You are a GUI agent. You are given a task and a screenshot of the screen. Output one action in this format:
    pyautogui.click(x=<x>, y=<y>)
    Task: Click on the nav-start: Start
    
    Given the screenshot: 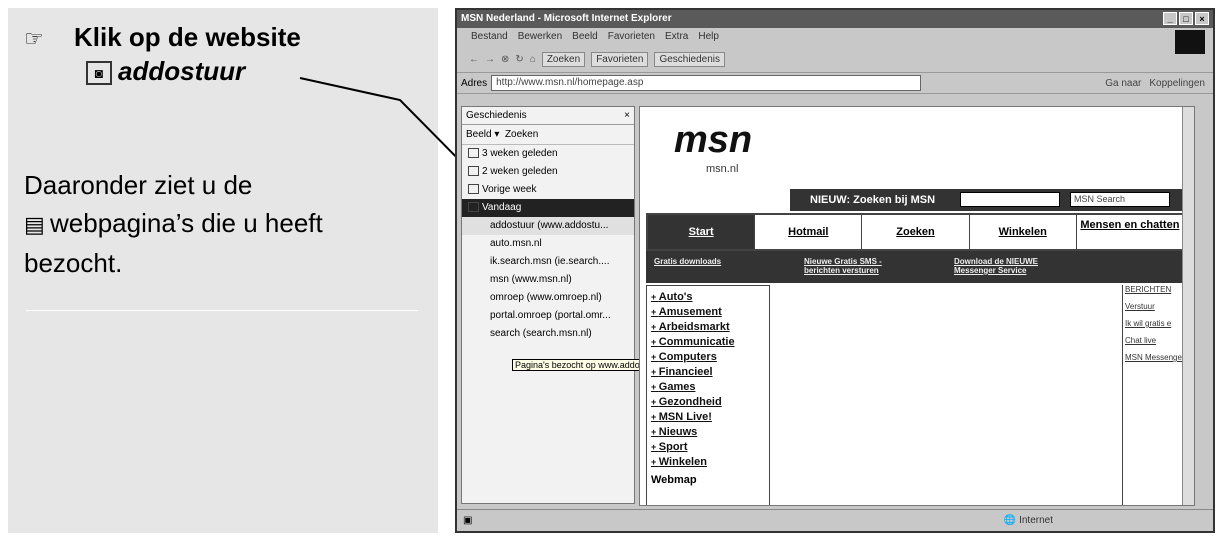 What is the action you would take?
    pyautogui.click(x=702, y=232)
    